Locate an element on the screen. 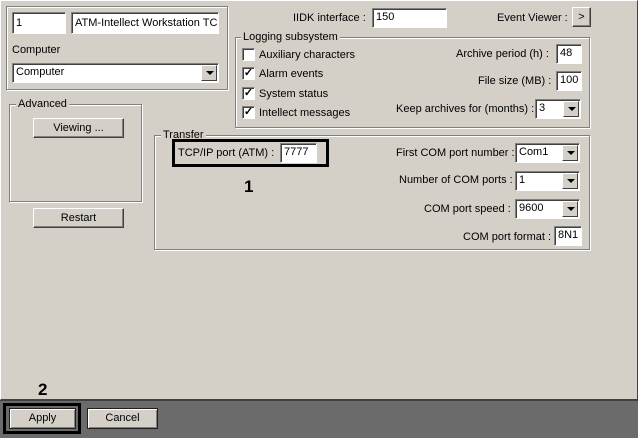 This screenshot has width=638, height=438. com-port-speed-value: 9600 is located at coordinates (531, 208).